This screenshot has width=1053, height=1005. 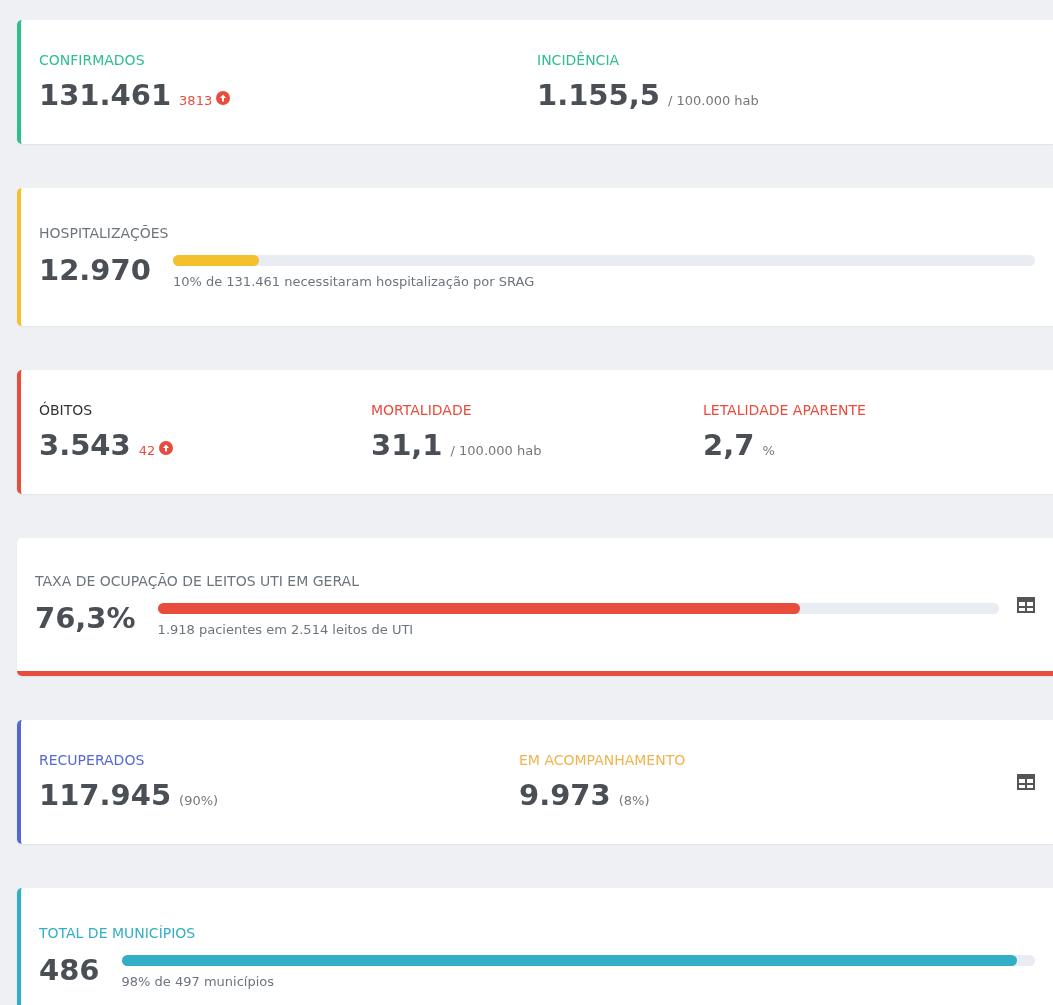 I want to click on stat-unit: %, so click(x=768, y=450).